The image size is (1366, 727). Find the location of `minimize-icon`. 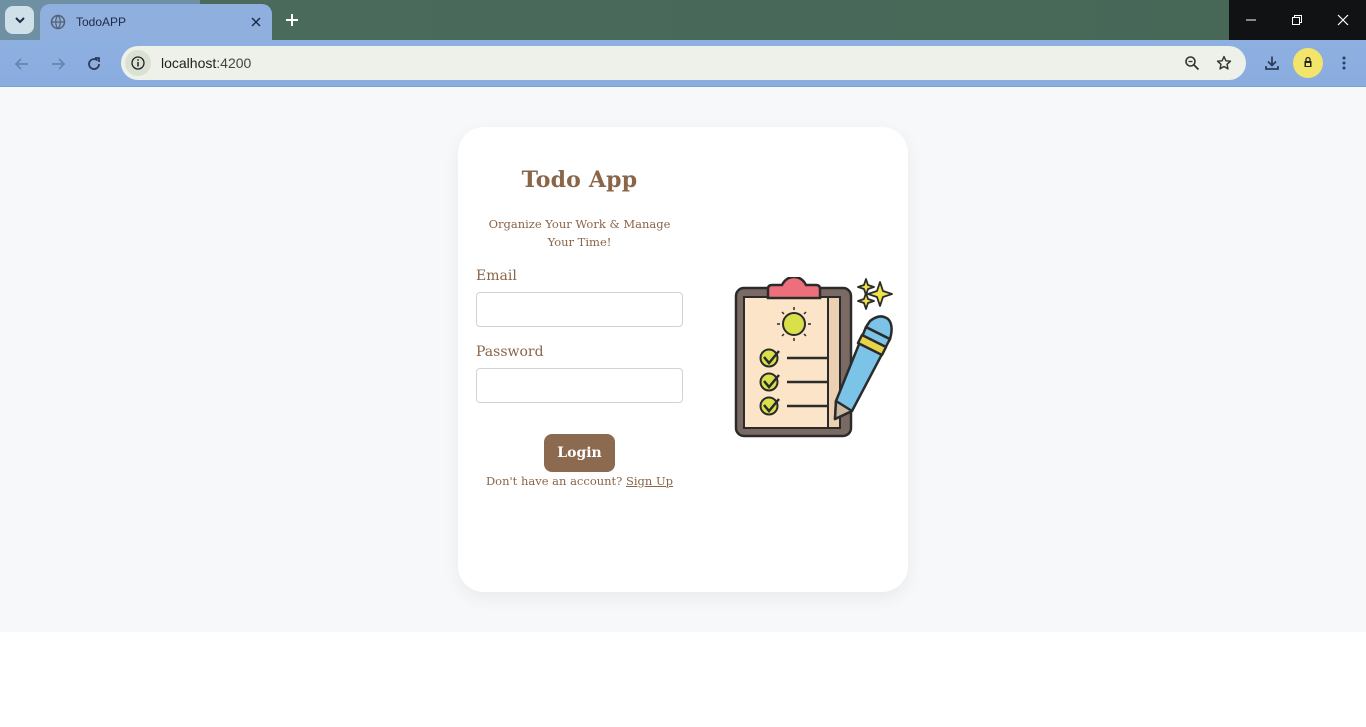

minimize-icon is located at coordinates (1251, 20).